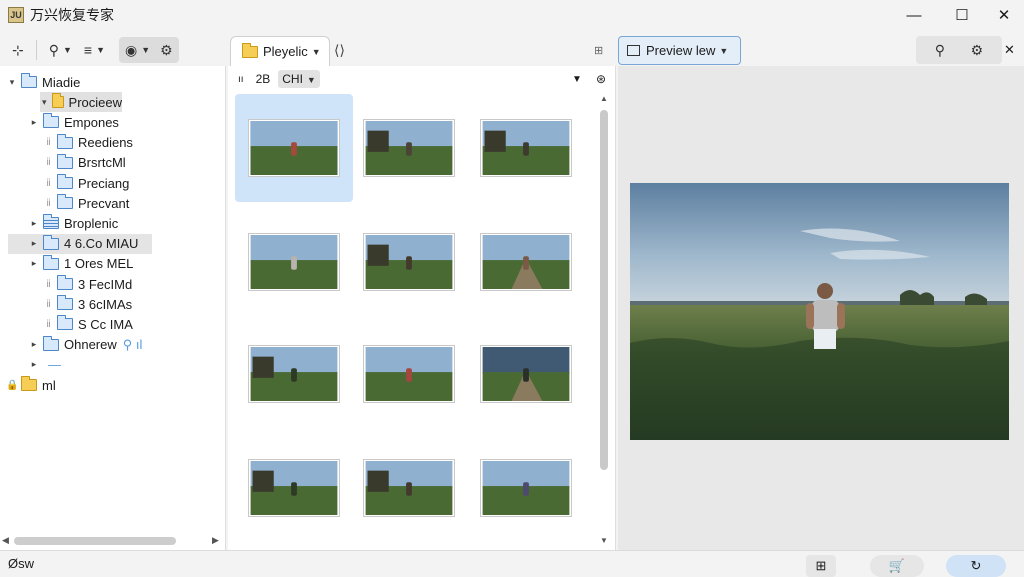 The image size is (1024, 577). Describe the element at coordinates (598, 50) in the screenshot. I see `expand-icon: ⊞` at that location.